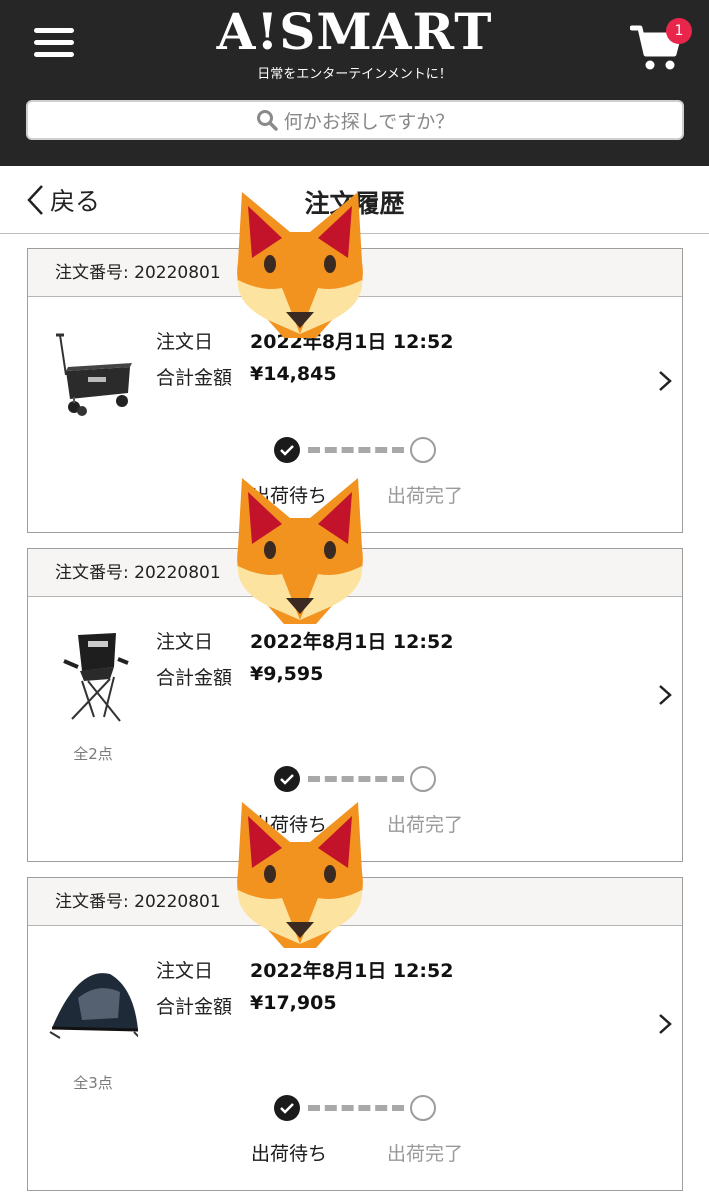  I want to click on brand-tagline: 日常をエンターテインメントに！, so click(354, 74).